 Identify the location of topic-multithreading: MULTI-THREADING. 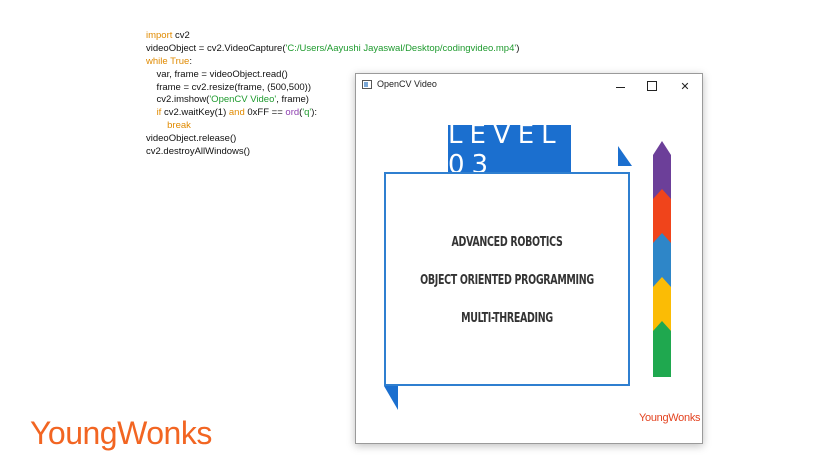
(507, 318).